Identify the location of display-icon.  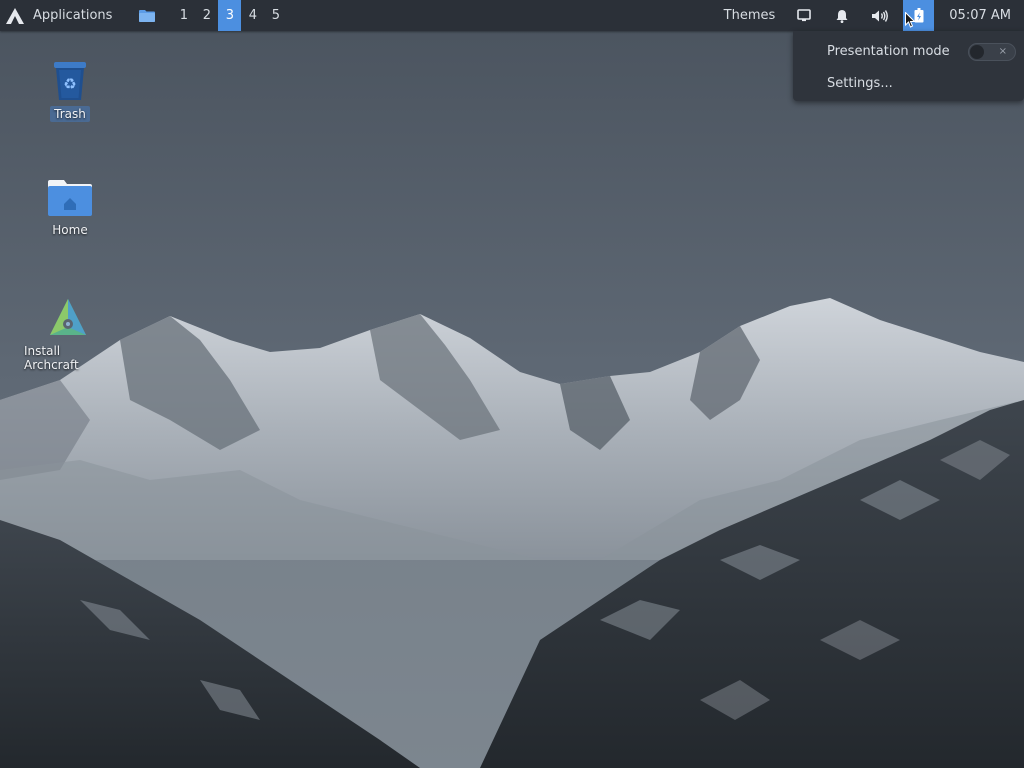
(804, 15).